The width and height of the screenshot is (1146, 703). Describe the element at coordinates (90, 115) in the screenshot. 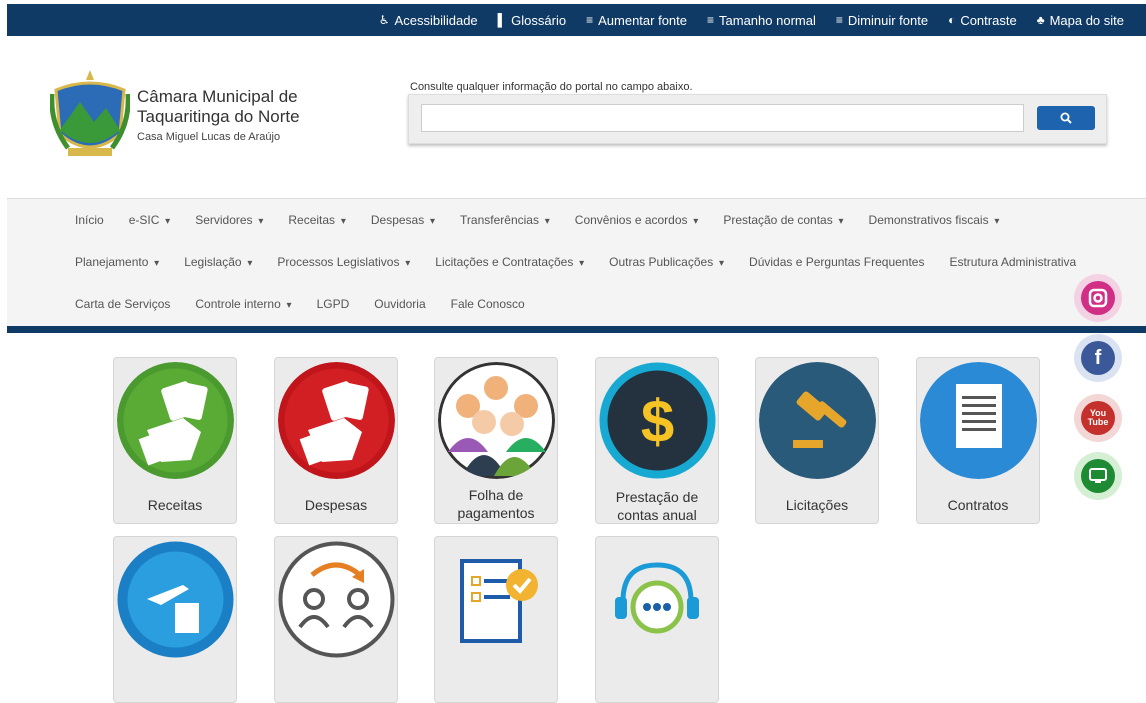

I see `municipal-seal-icon` at that location.